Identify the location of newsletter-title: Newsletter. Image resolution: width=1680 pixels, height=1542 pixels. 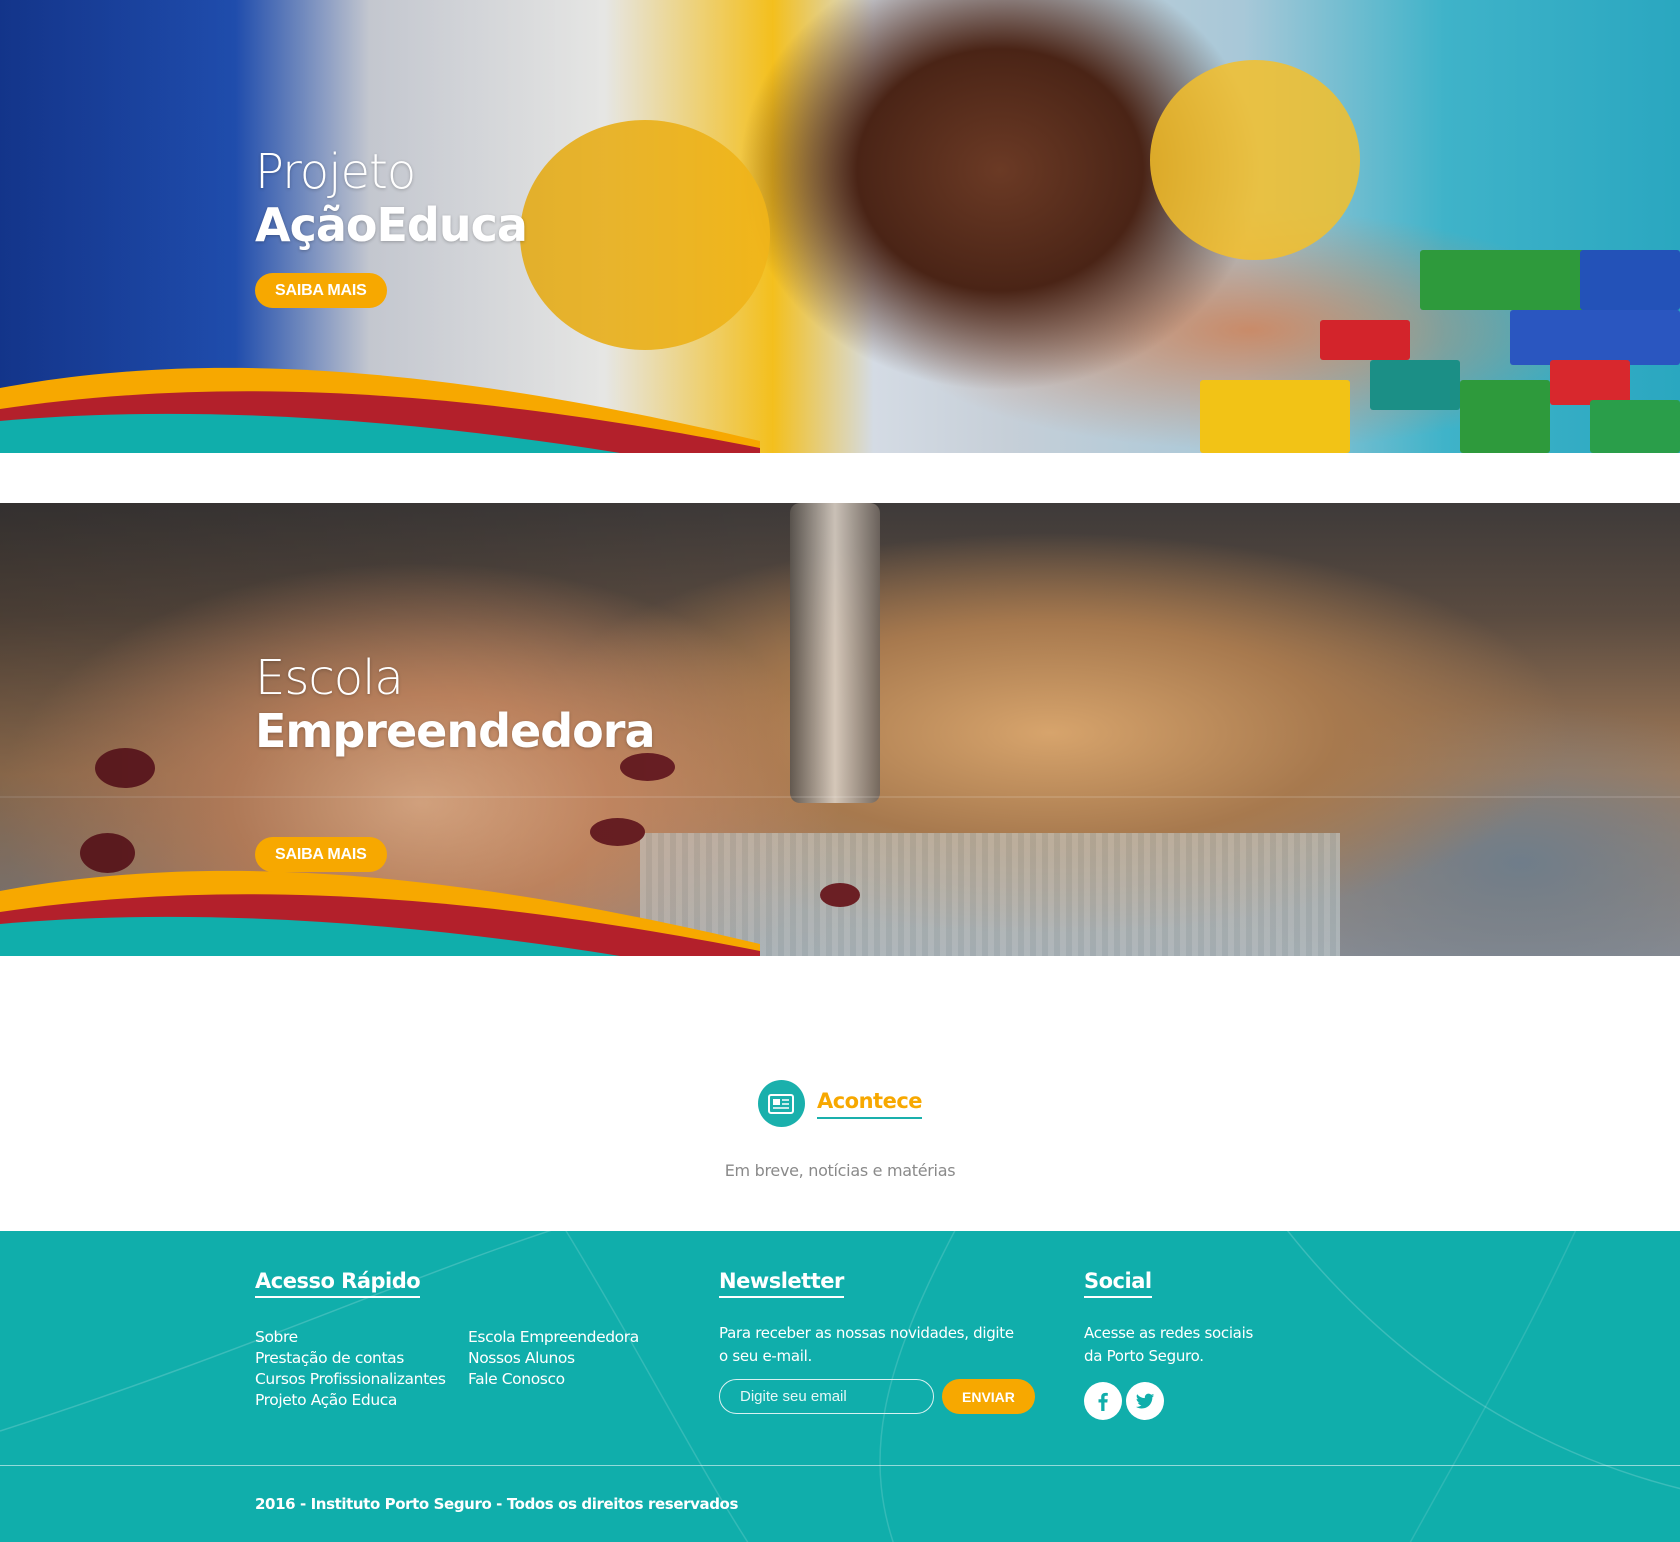
(781, 1283).